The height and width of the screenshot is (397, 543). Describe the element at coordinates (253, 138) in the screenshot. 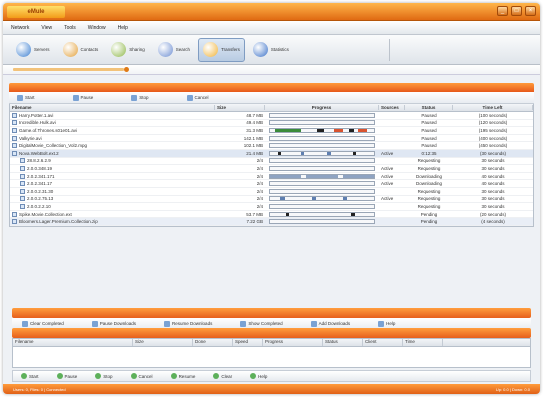

I see `row-size: 142.1 MB` at that location.